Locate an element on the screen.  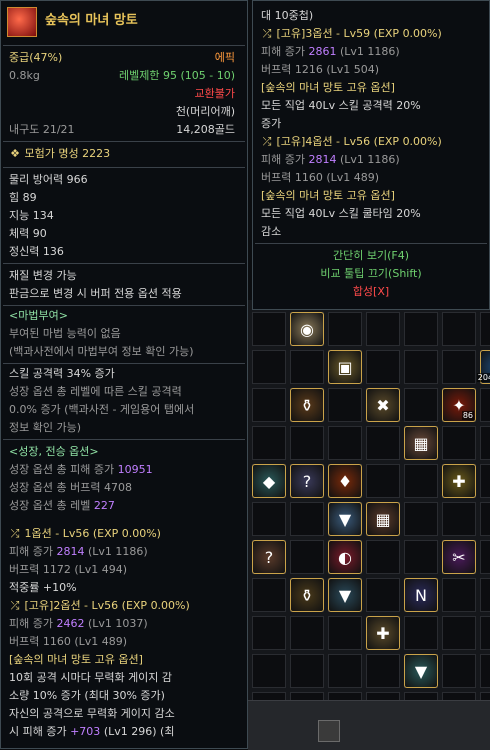
bind-row: 천(머리어깨) is located at coordinates (125, 112).